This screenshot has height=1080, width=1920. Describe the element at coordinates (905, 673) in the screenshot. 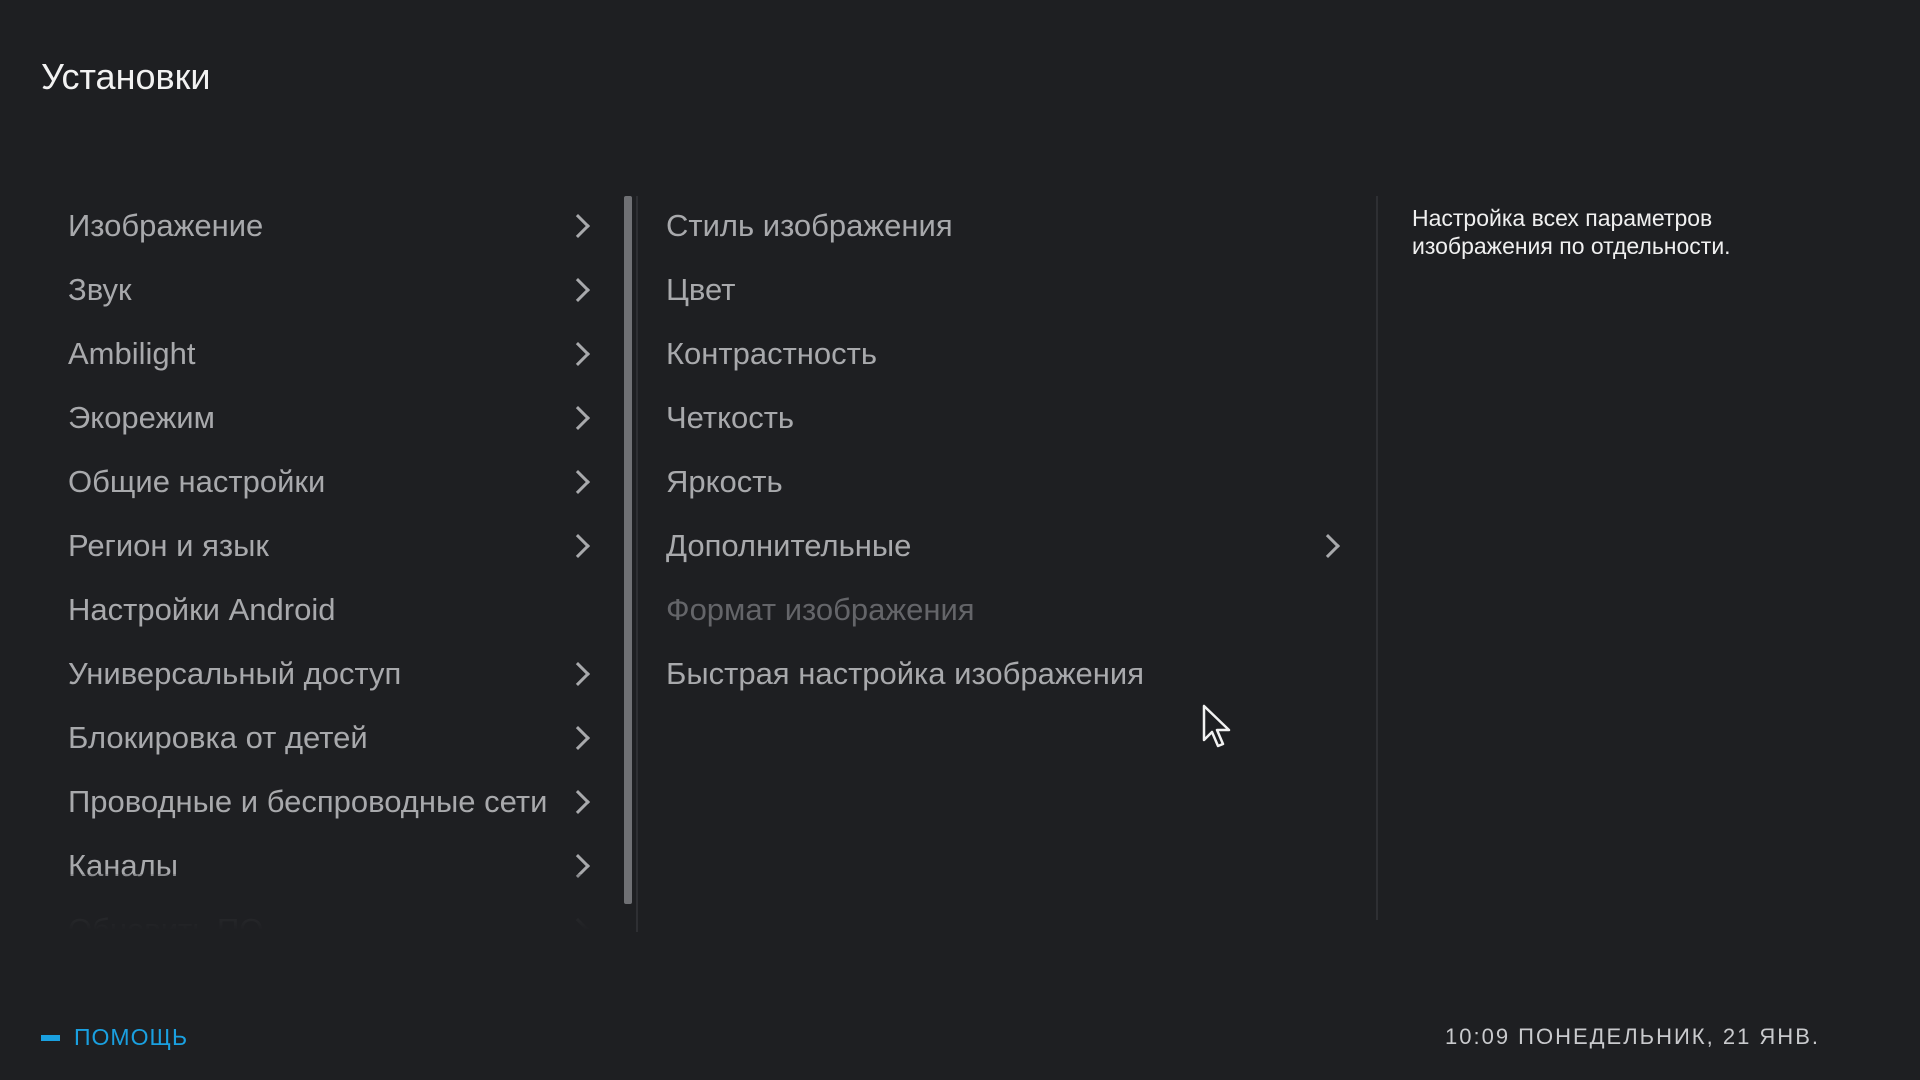

I see `submenu-item-label: Быстрая настройка изображения` at that location.